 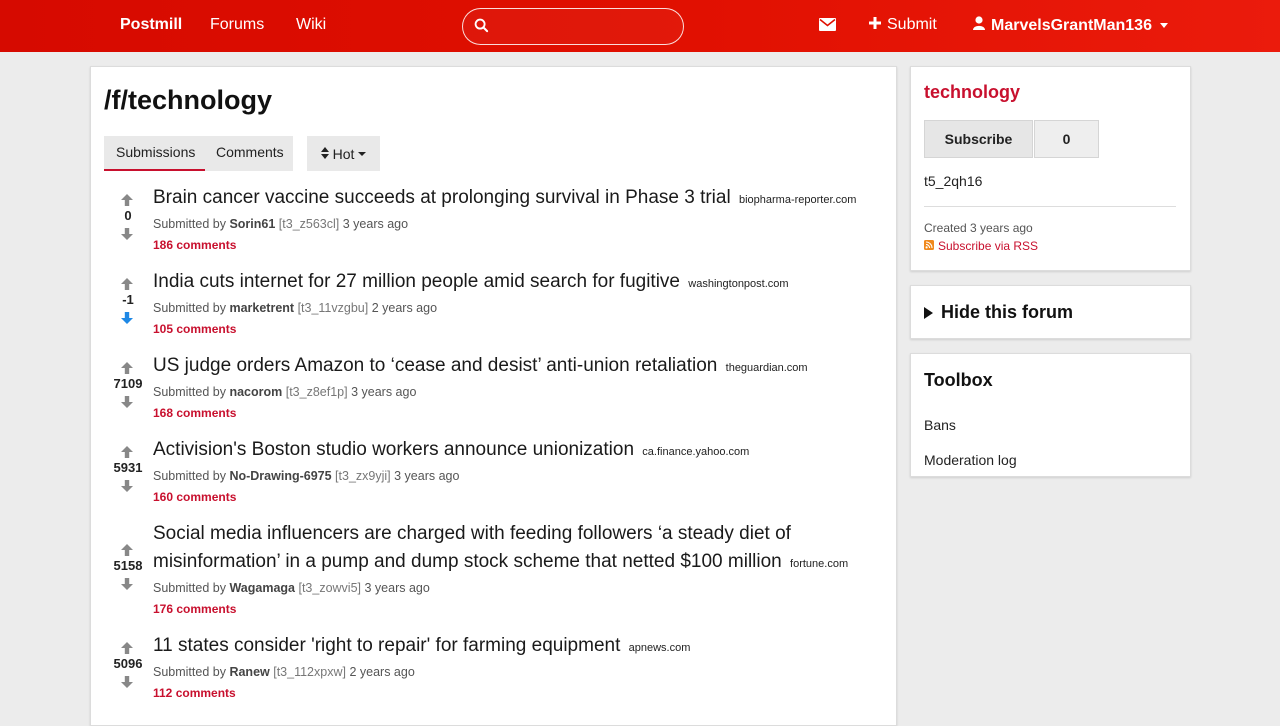 I want to click on submission-id: [t3_11vzgbu], so click(x=333, y=308).